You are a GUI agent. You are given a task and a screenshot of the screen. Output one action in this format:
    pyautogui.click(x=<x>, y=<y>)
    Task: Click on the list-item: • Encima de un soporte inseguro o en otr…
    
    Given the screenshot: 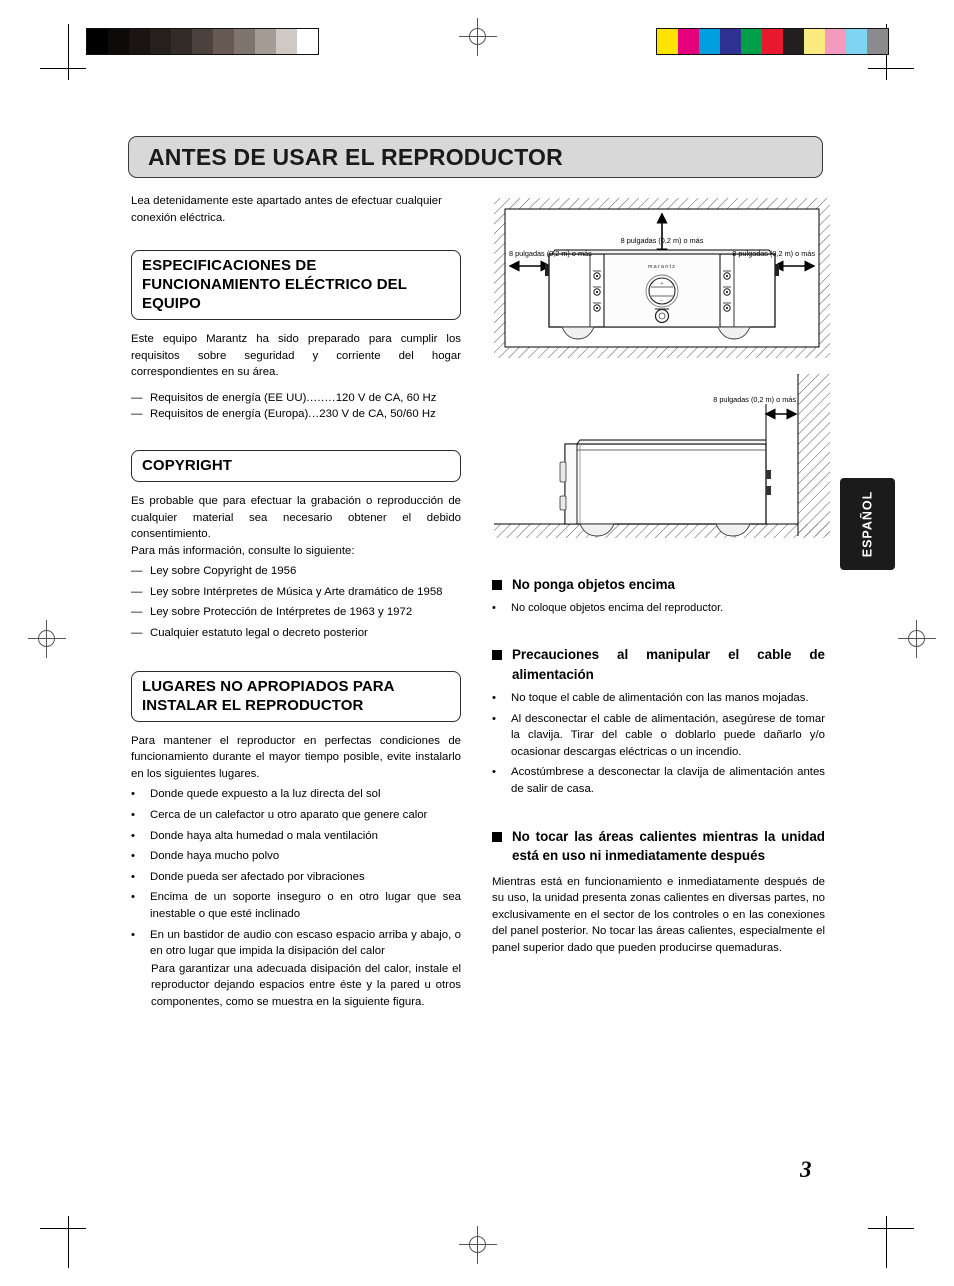 What is the action you would take?
    pyautogui.click(x=296, y=905)
    